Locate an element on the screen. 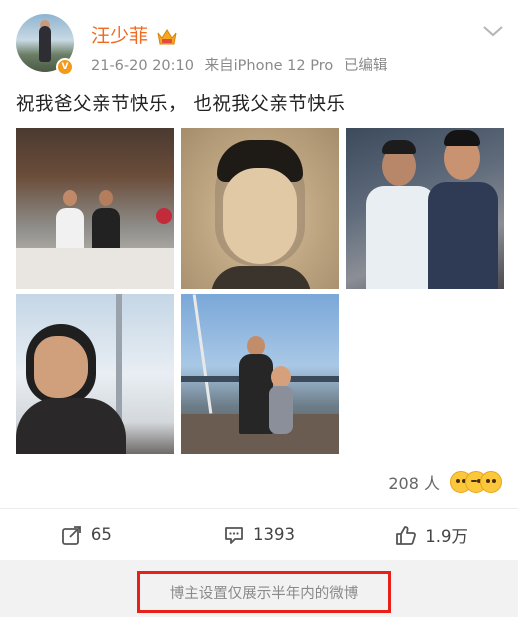 Image resolution: width=518 pixels, height=617 pixels. chevron-down-icon is located at coordinates (493, 31).